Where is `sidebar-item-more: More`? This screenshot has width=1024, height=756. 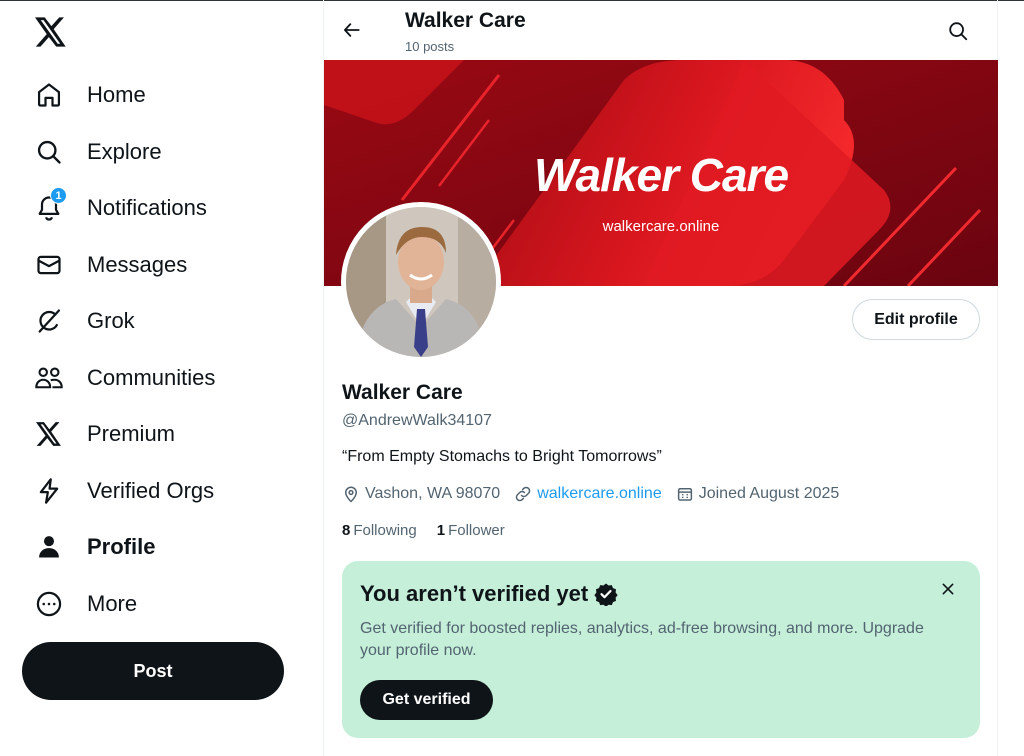 sidebar-item-more: More is located at coordinates (85, 604).